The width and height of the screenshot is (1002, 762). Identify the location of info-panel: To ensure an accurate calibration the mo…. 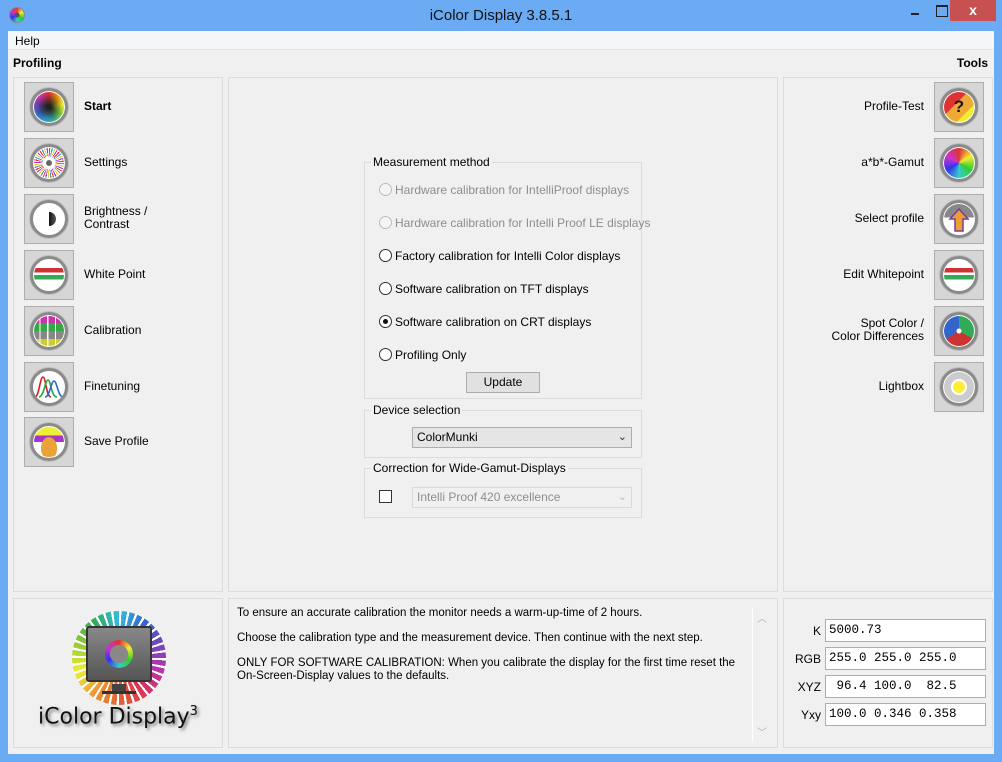
(503, 673).